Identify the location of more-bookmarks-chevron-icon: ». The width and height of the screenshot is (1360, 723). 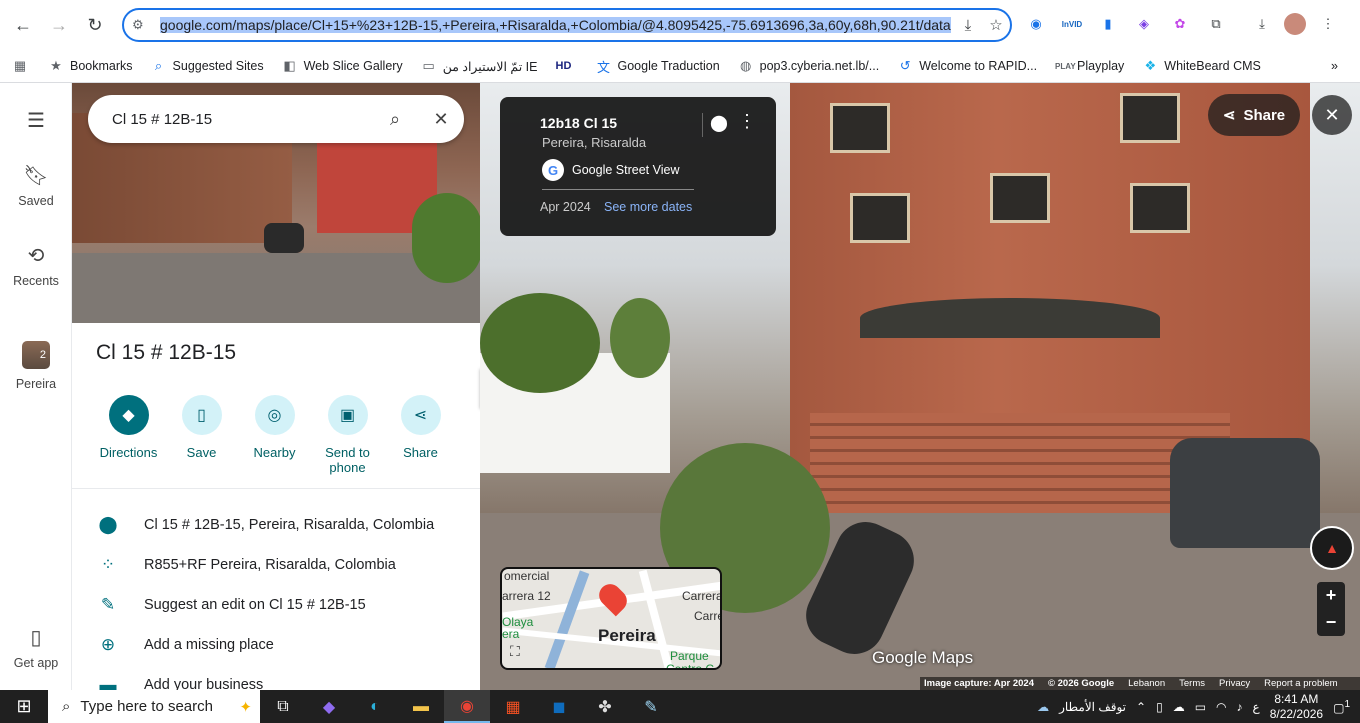
(1334, 66).